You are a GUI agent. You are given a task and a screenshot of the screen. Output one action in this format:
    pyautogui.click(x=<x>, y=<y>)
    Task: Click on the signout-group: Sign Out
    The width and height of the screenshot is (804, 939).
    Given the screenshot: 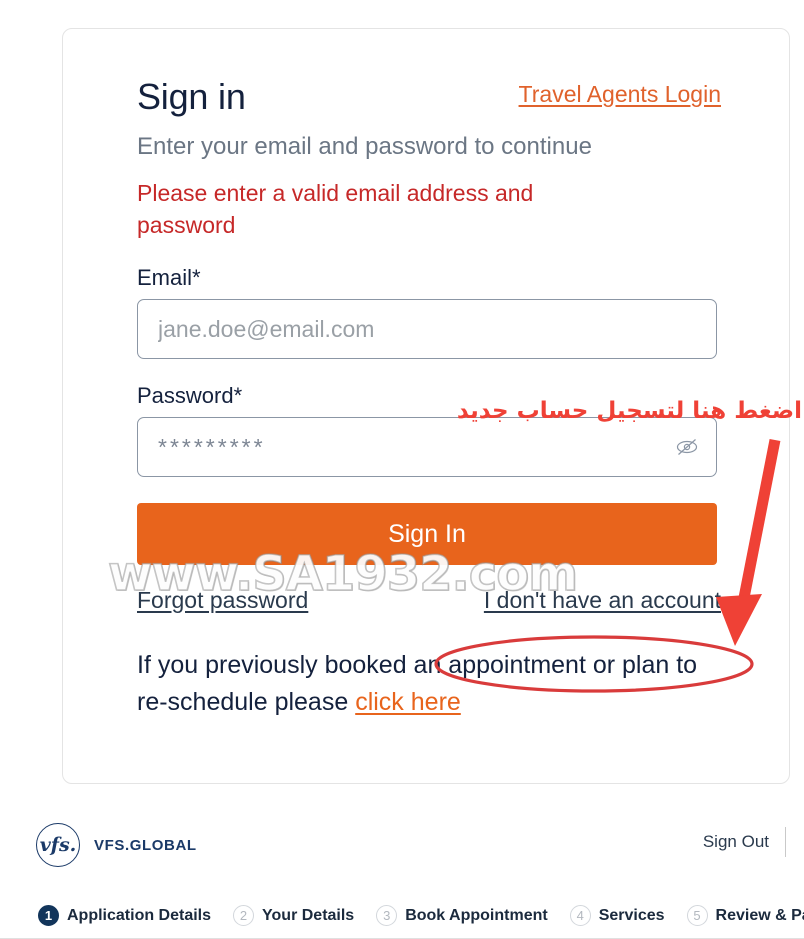 What is the action you would take?
    pyautogui.click(x=744, y=842)
    